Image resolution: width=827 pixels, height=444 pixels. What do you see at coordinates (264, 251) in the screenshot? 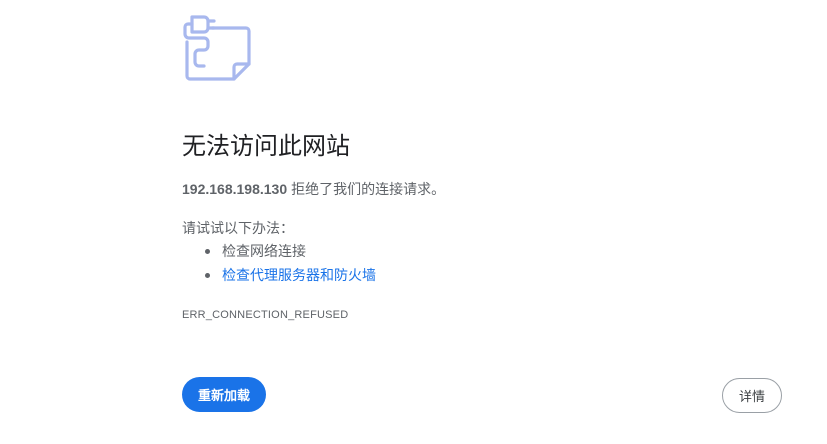
I see `suggestion-check-network: 检查网络连接` at bounding box center [264, 251].